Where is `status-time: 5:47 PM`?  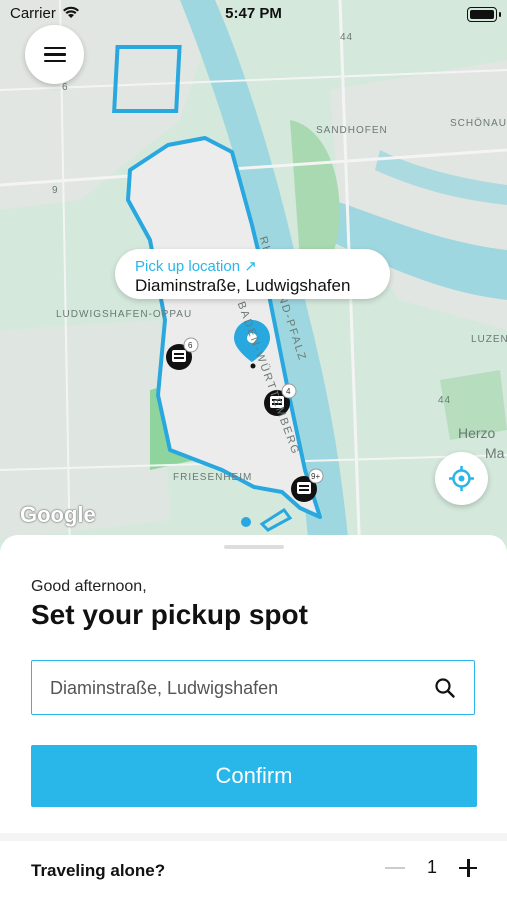 status-time: 5:47 PM is located at coordinates (253, 13).